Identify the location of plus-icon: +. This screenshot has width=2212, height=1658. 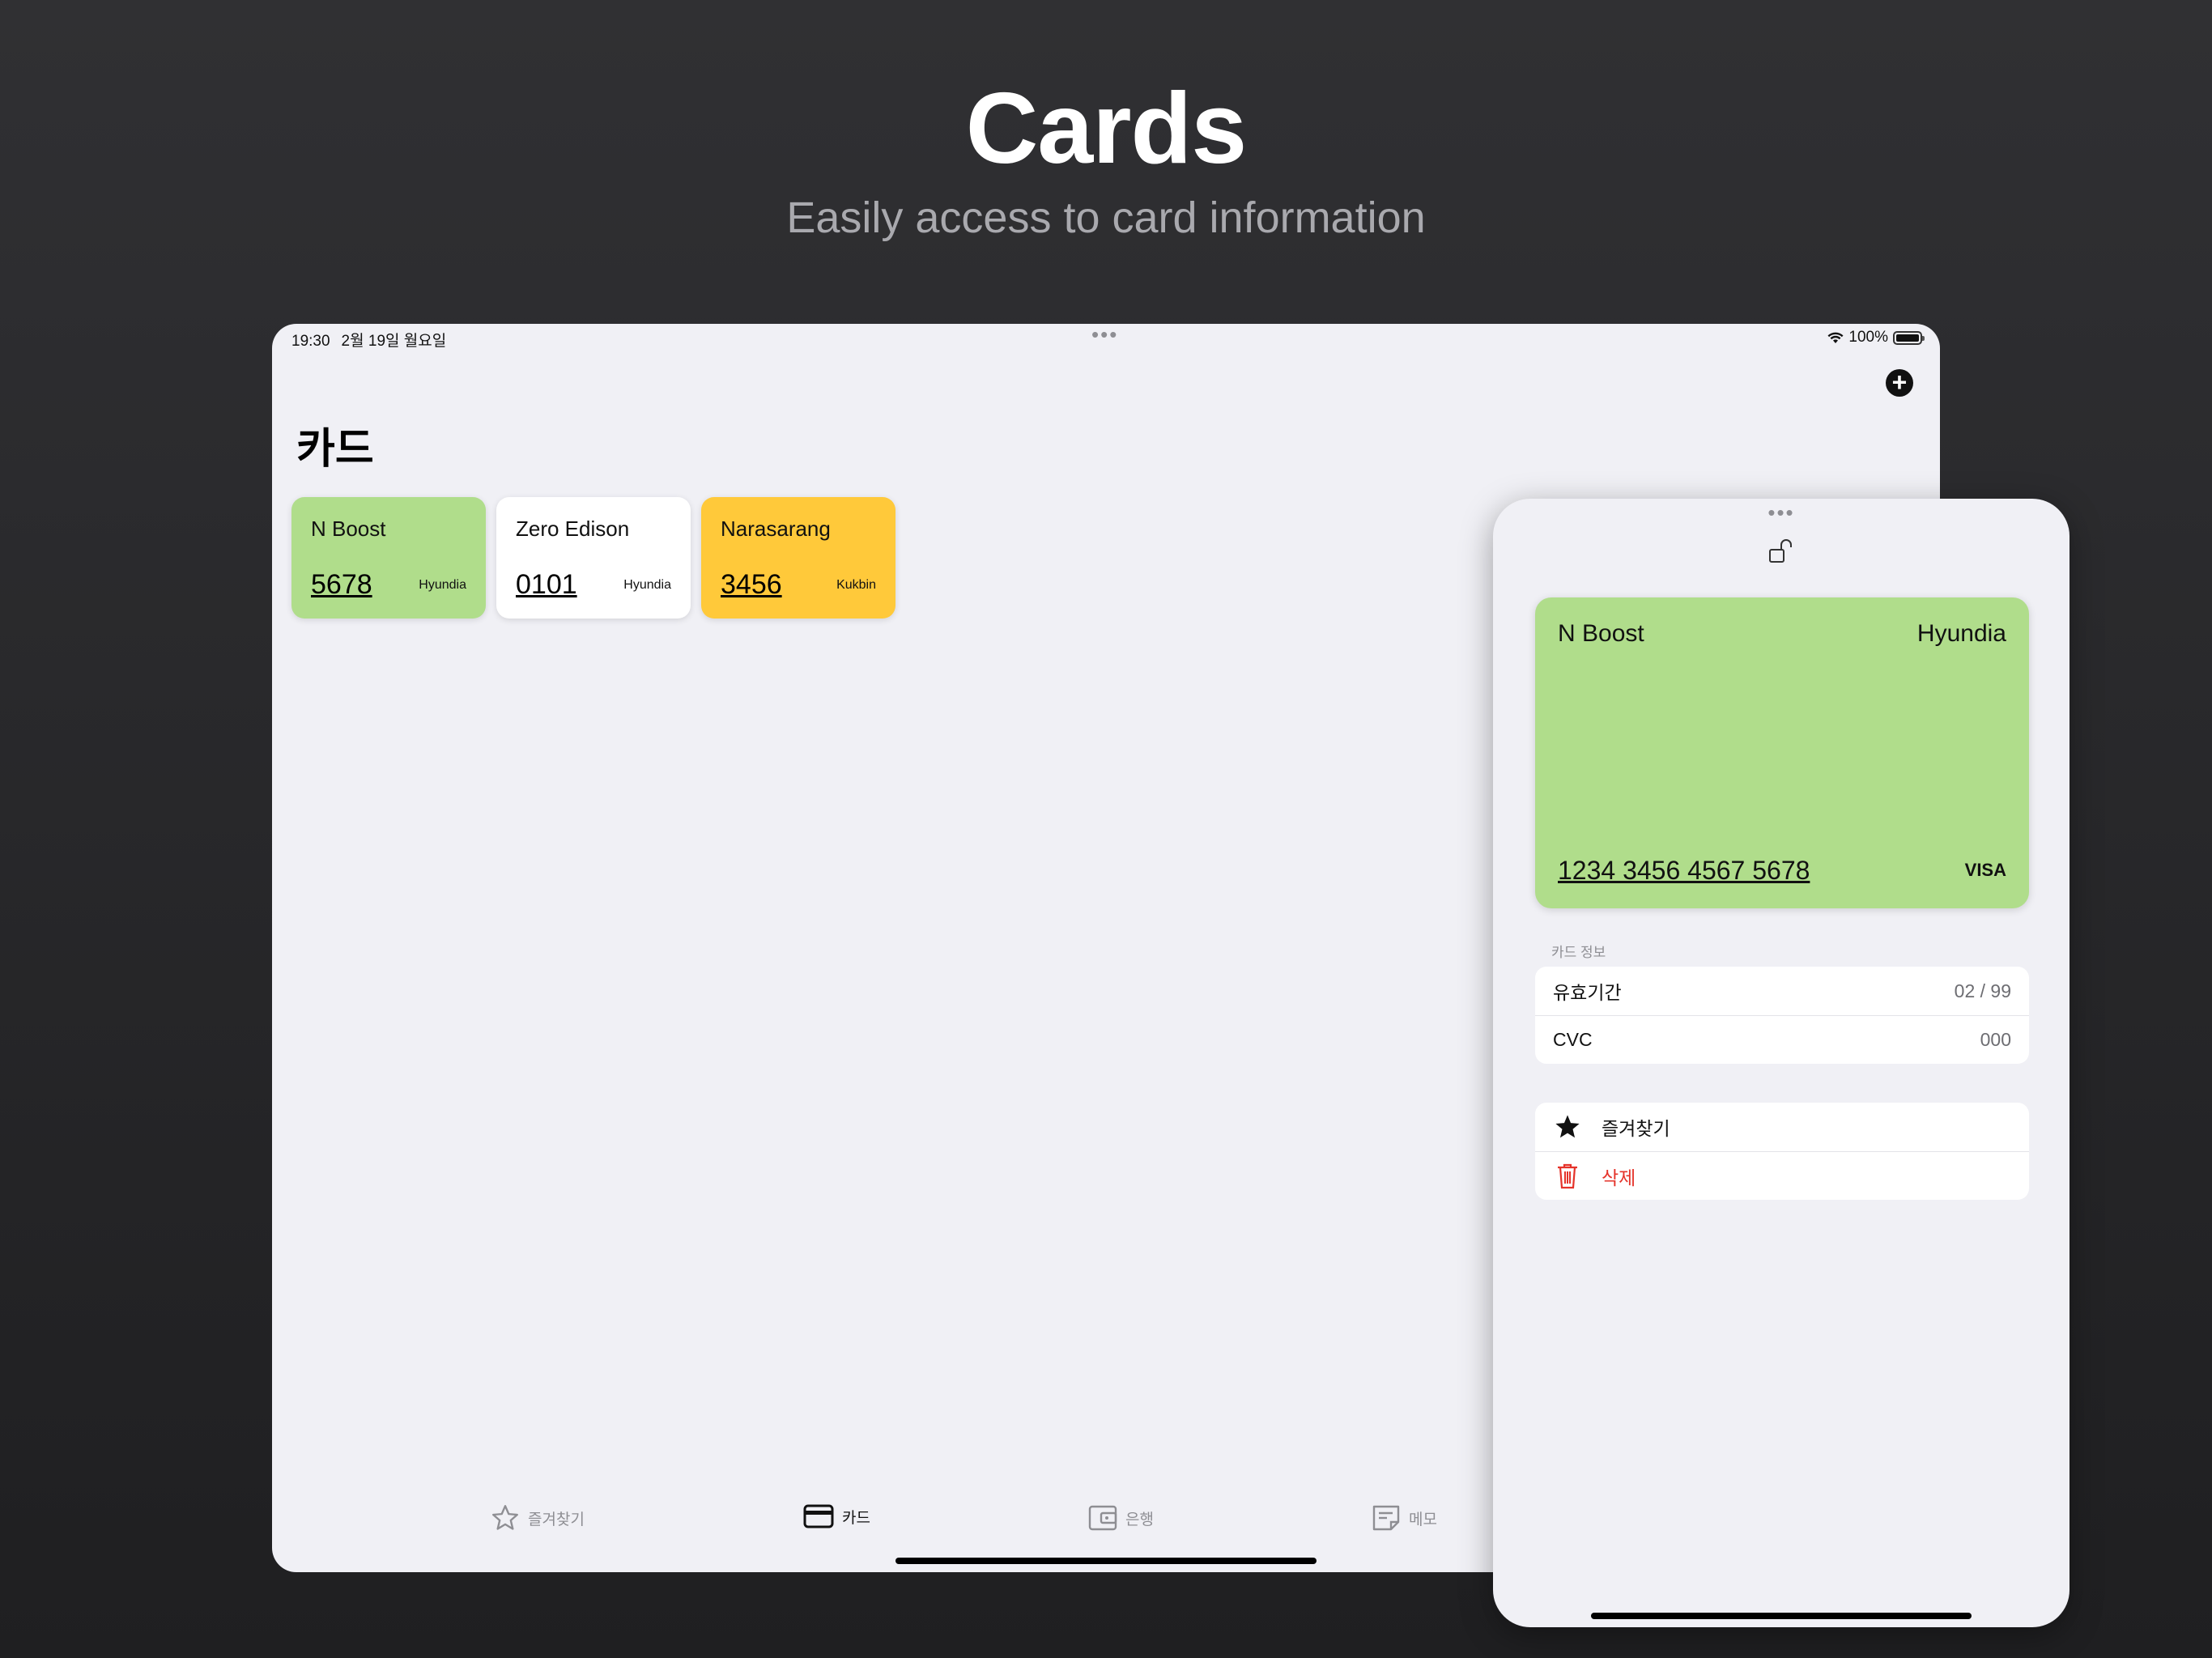
(1899, 382).